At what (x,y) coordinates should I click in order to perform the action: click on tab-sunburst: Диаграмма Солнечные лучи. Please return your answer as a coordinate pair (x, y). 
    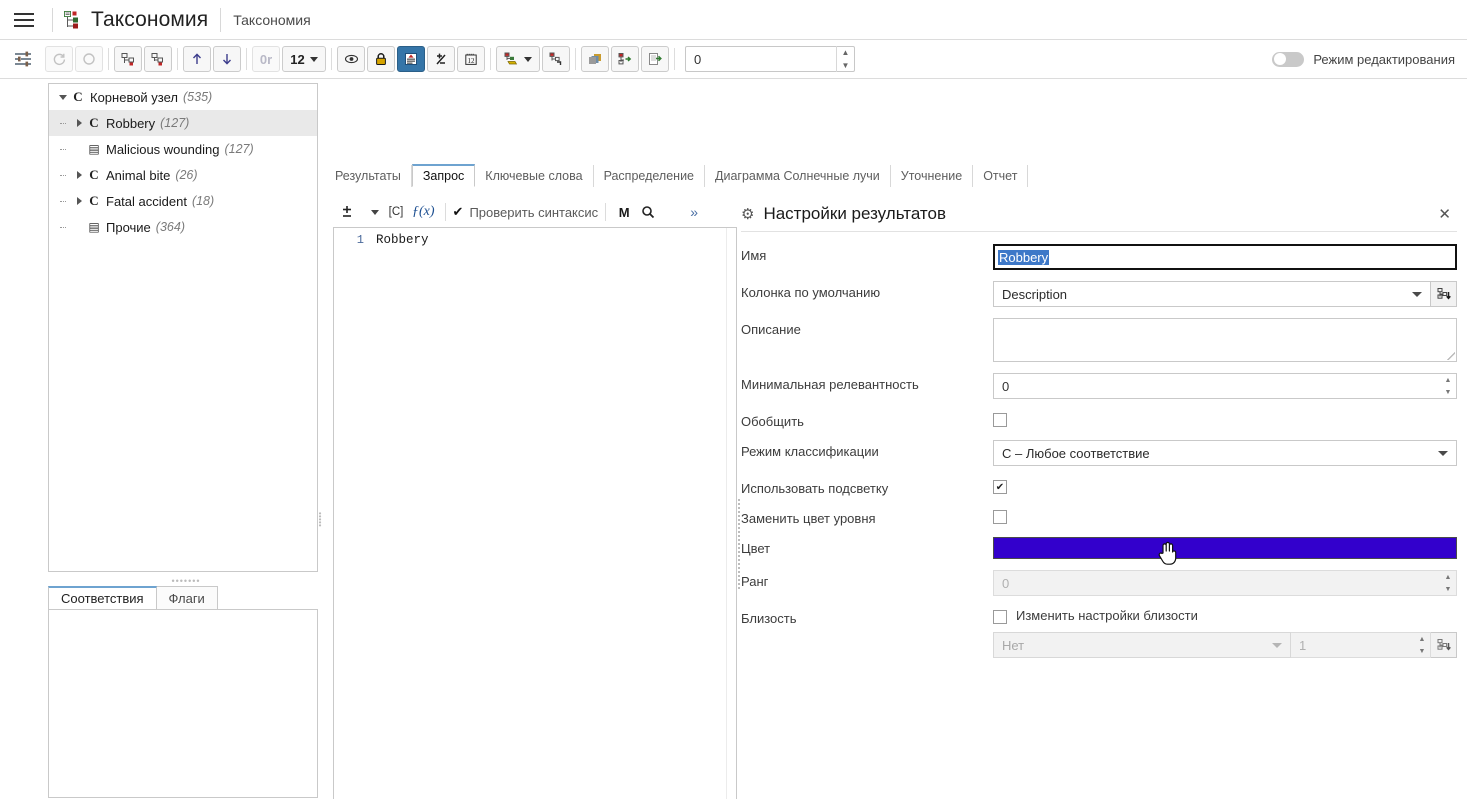
    Looking at the image, I should click on (798, 176).